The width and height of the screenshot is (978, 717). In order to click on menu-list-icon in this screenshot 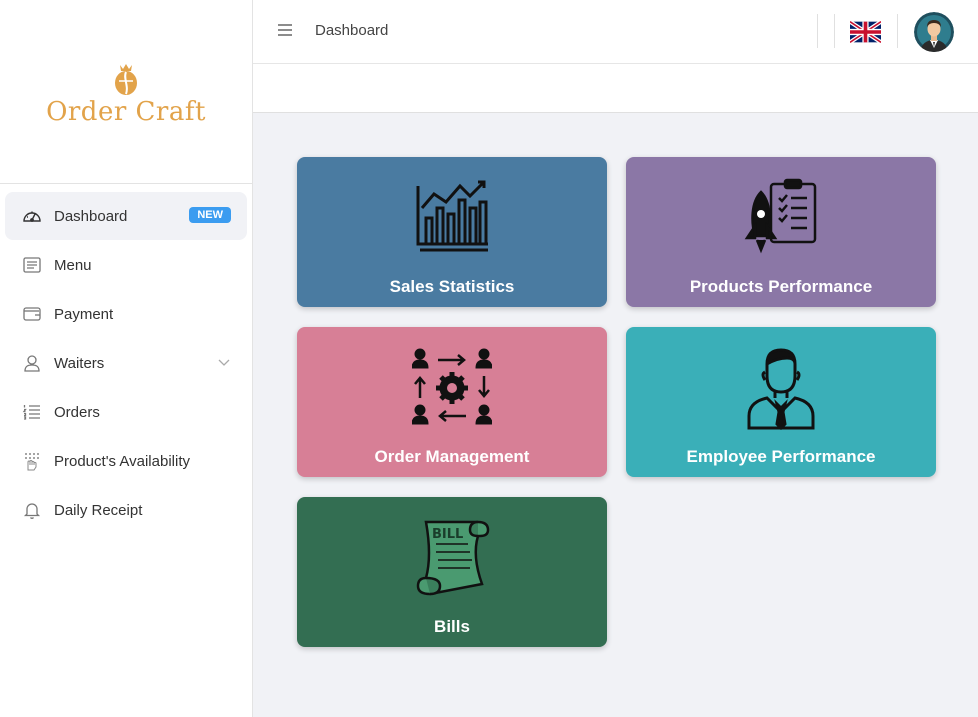, I will do `click(32, 265)`.